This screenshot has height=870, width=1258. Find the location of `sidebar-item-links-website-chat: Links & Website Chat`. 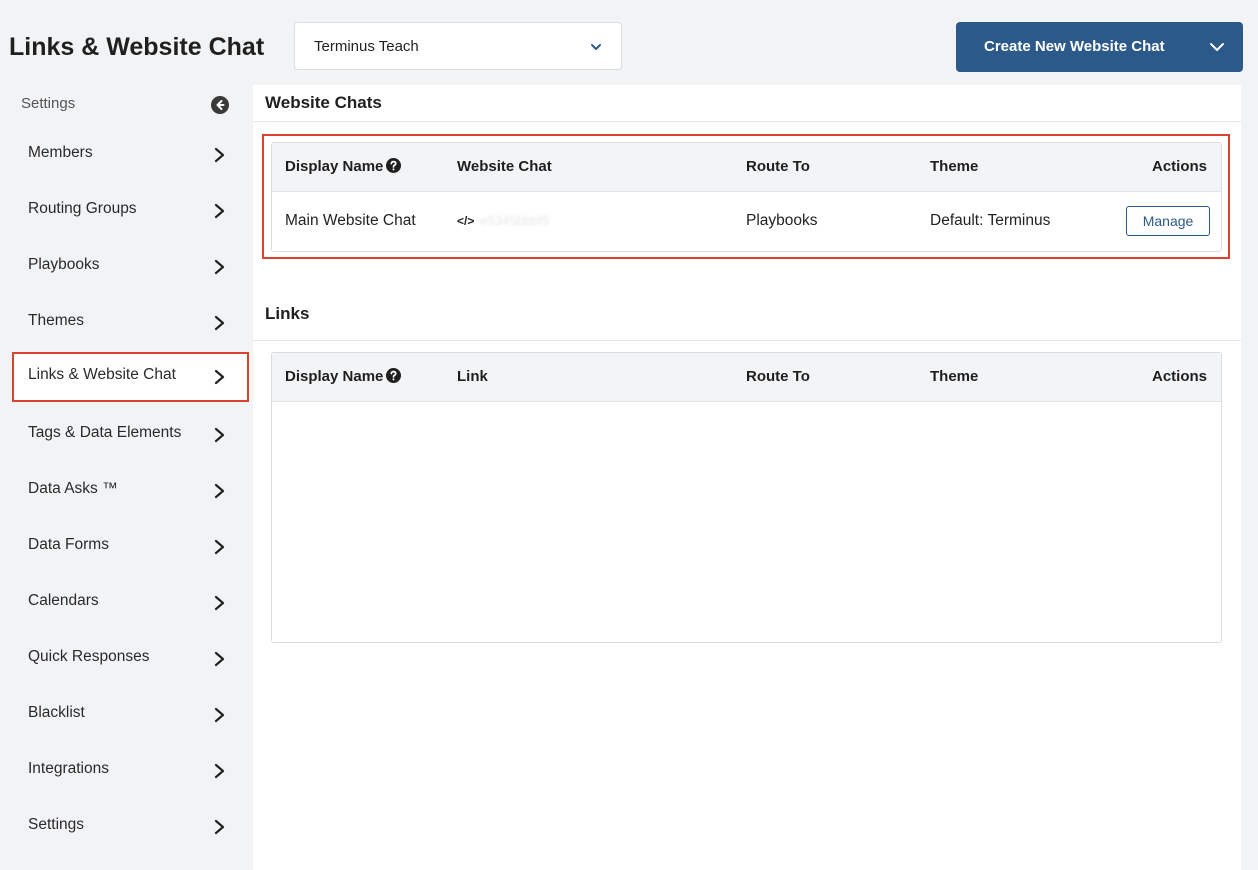

sidebar-item-links-website-chat: Links & Website Chat is located at coordinates (130, 377).